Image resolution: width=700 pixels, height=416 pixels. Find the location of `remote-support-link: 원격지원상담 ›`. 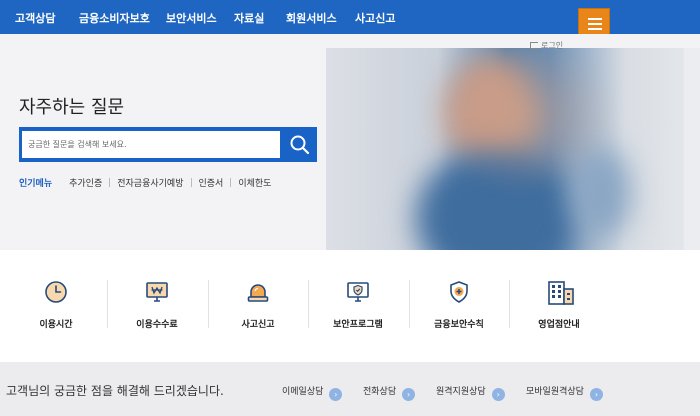

remote-support-link: 원격지원상담 › is located at coordinates (470, 392).